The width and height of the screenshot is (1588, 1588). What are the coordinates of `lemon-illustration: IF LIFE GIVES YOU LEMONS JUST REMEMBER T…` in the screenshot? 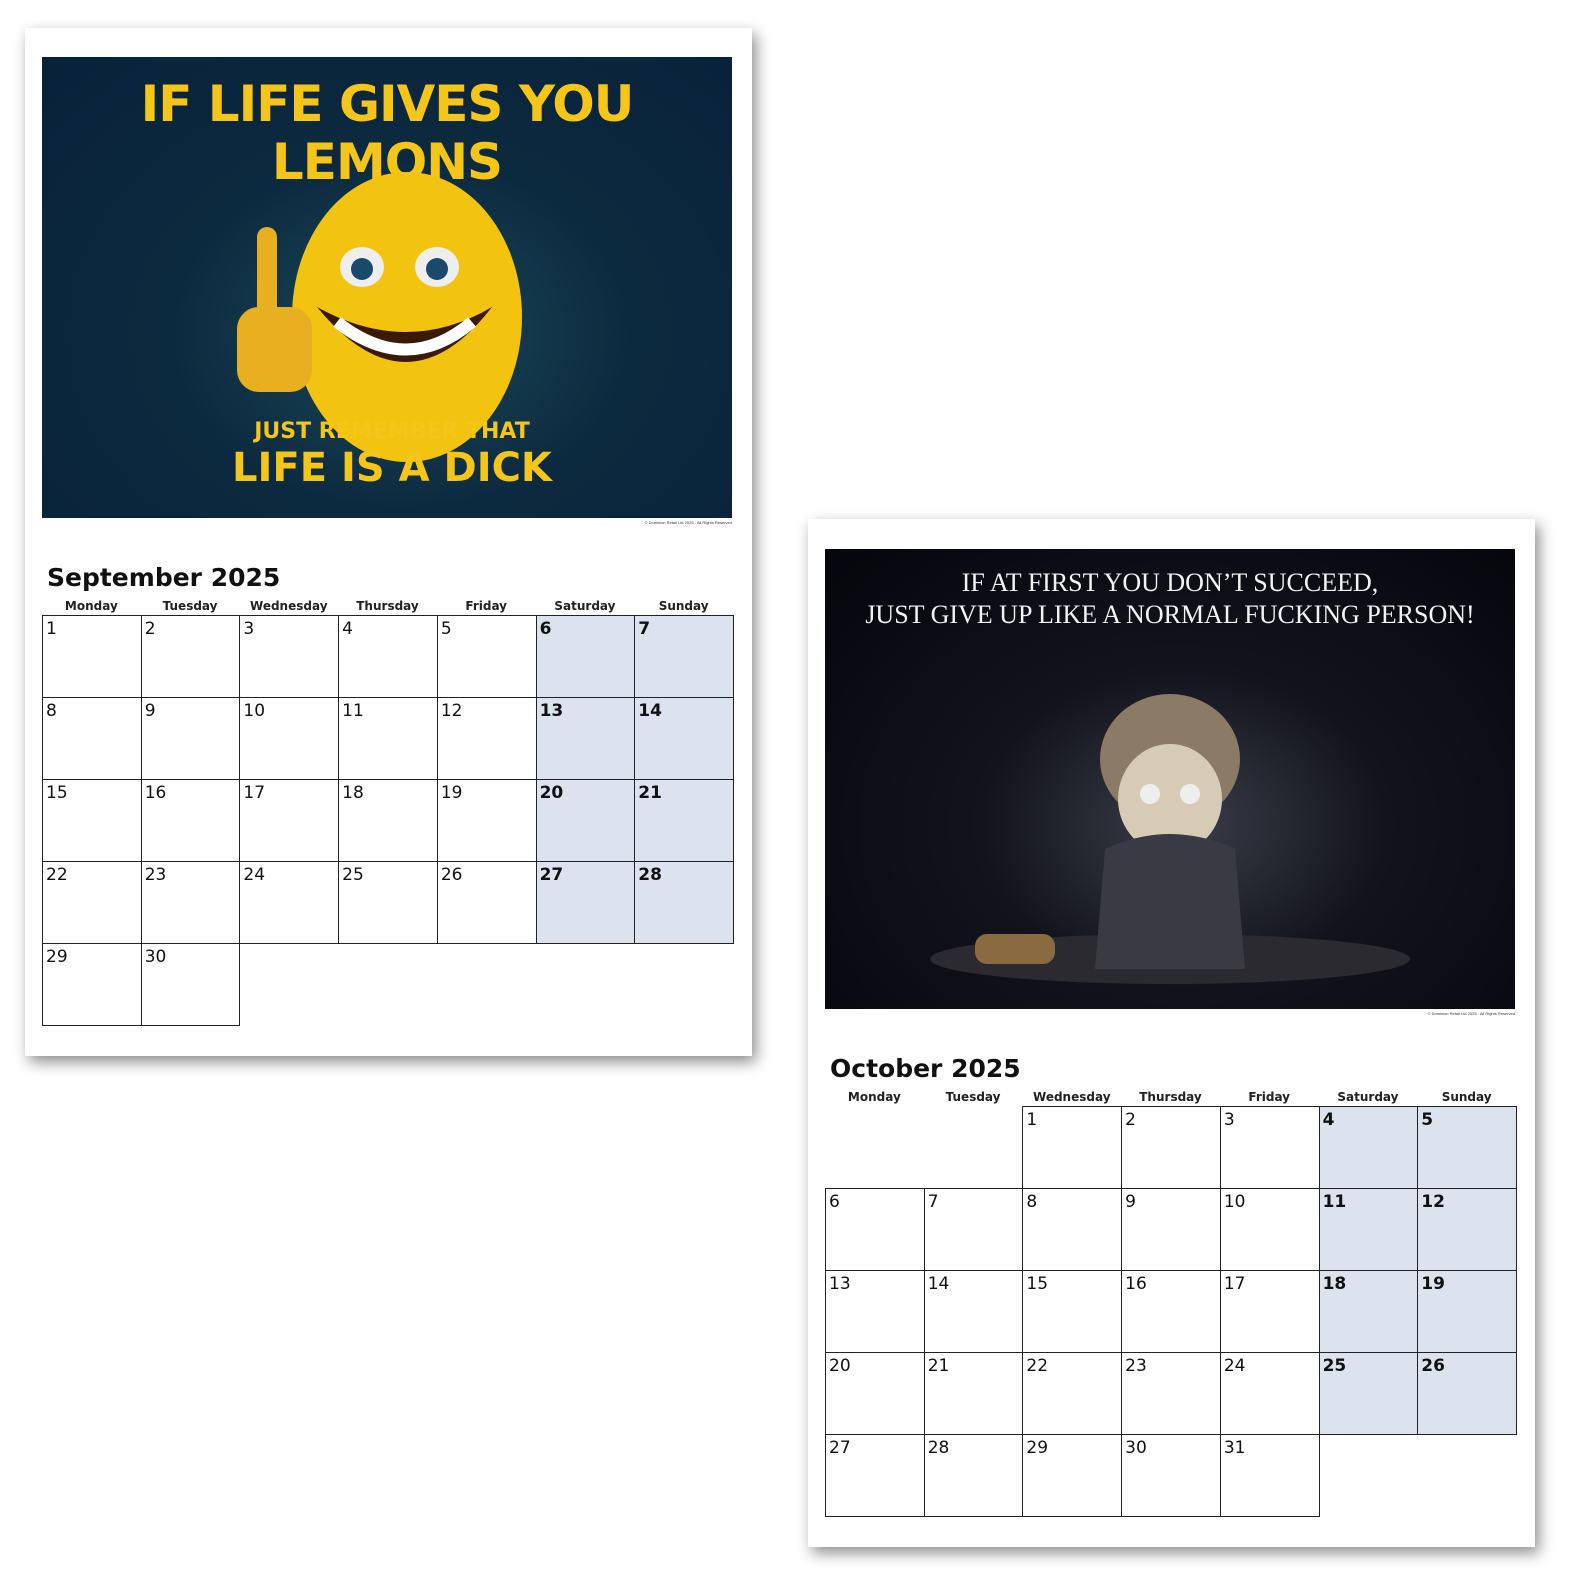 It's located at (387, 287).